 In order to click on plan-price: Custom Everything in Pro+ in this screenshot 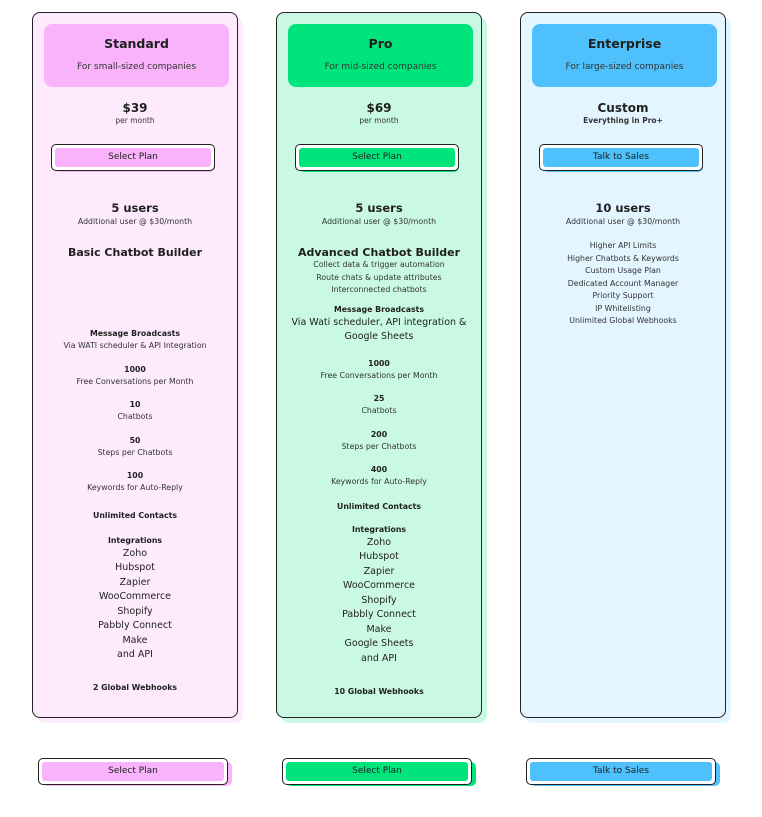, I will do `click(623, 113)`.